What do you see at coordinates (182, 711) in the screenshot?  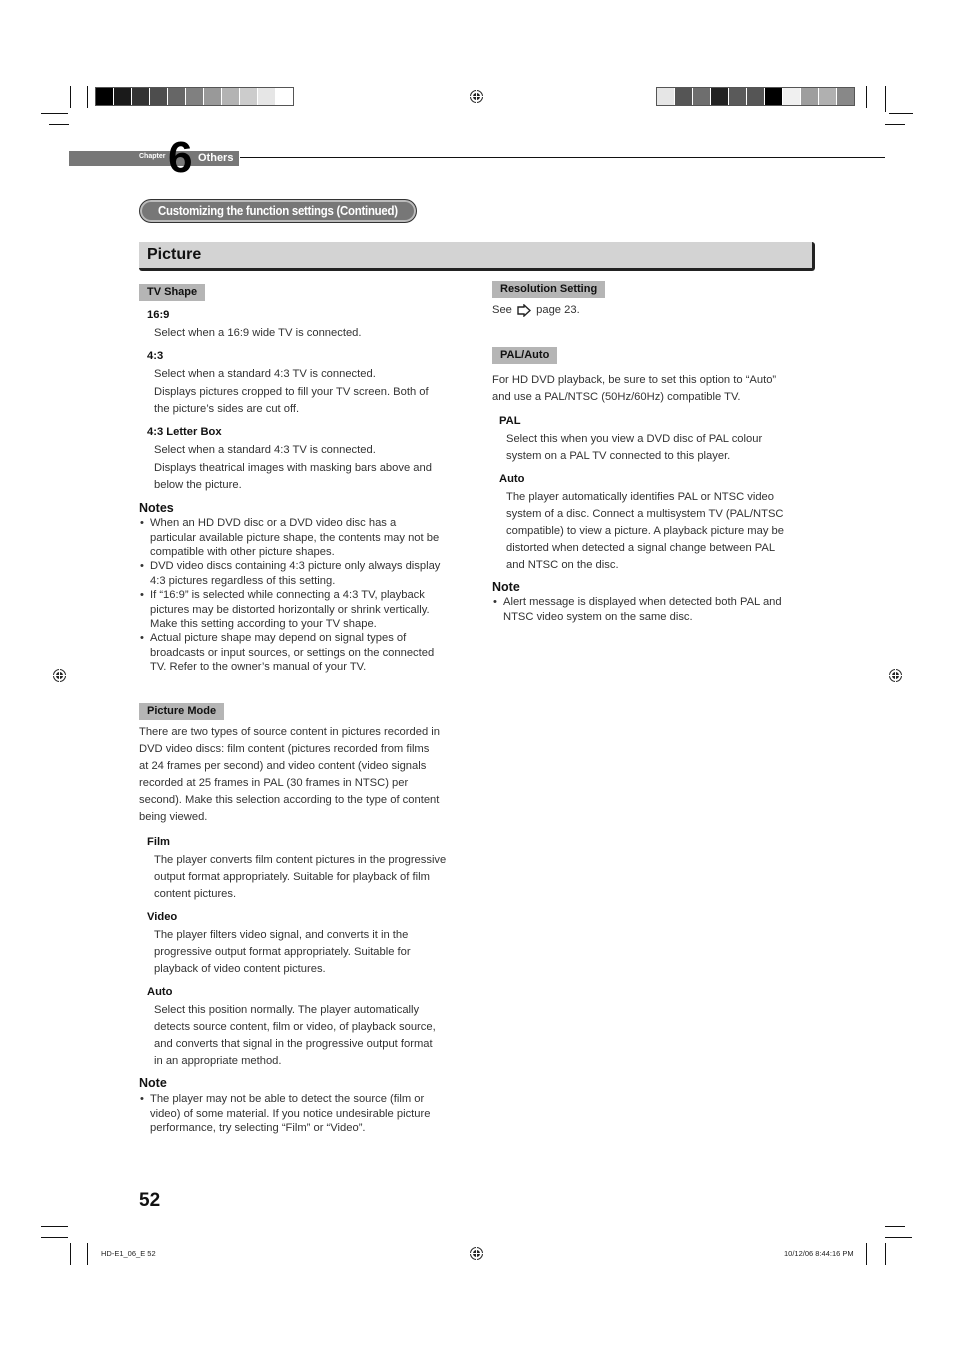 I see `picture-mode-tag: Picture Mode` at bounding box center [182, 711].